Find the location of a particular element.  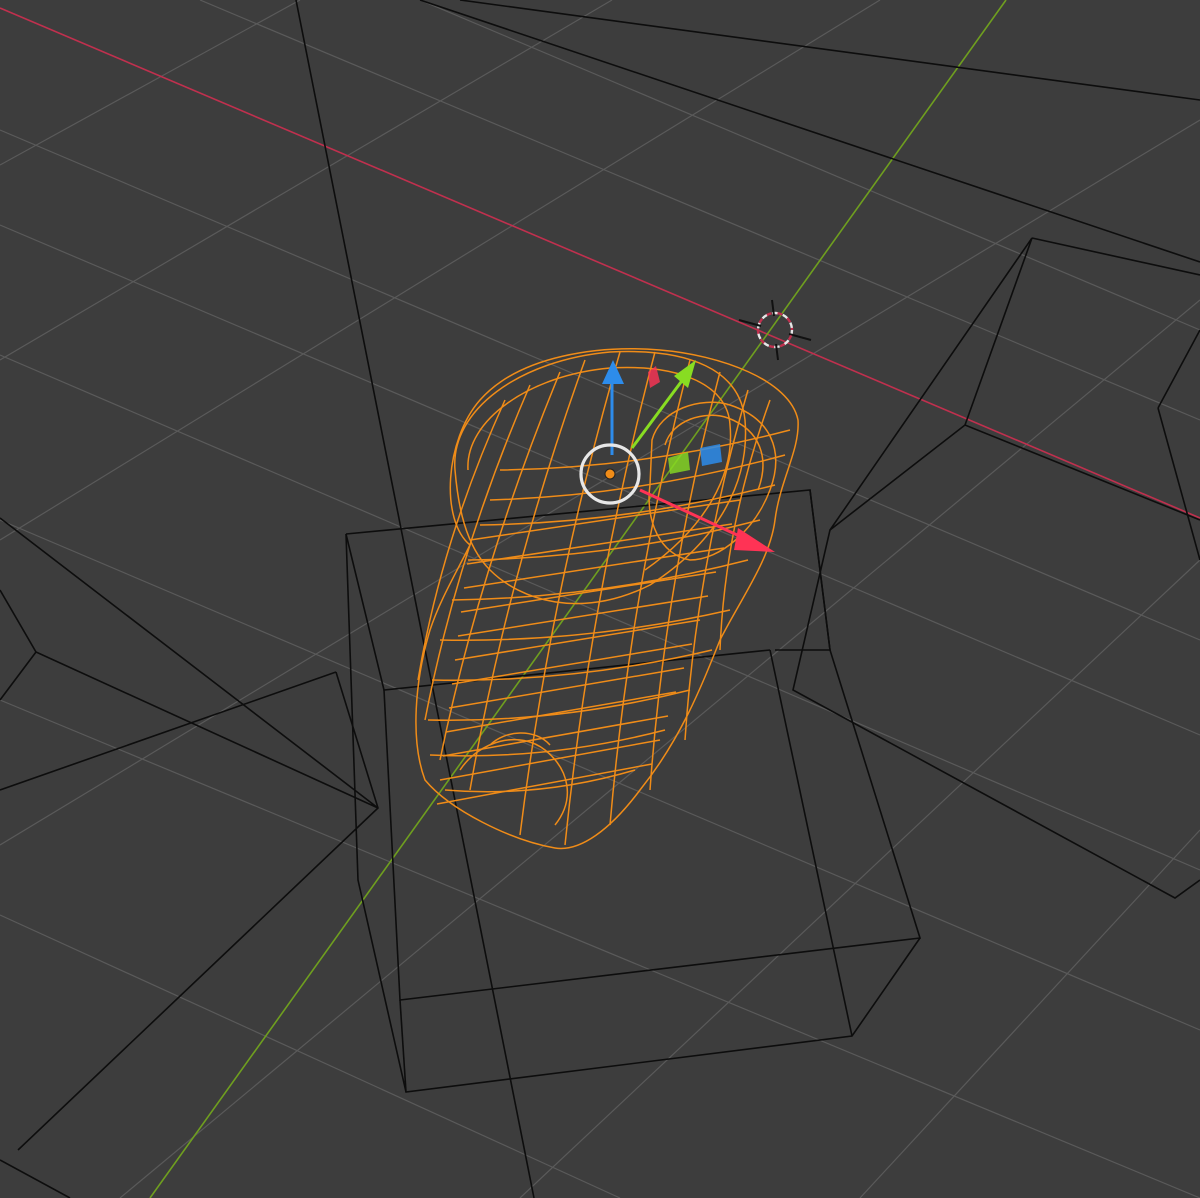

mesh-ring is located at coordinates (600, 477).